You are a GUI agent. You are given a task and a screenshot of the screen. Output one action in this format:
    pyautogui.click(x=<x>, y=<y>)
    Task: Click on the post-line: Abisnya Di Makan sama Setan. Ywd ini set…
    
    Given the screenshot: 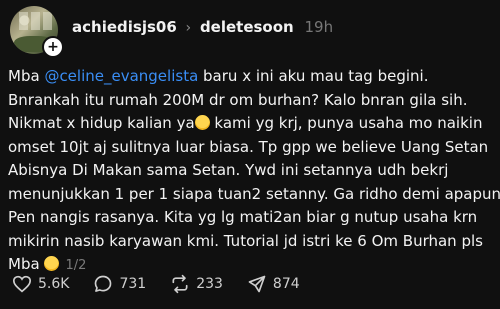 What is the action you would take?
    pyautogui.click(x=228, y=170)
    